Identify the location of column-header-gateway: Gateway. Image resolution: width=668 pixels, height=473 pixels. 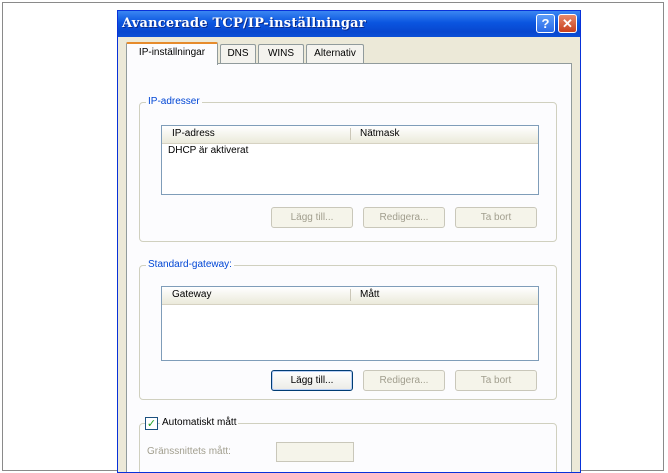
(191, 294).